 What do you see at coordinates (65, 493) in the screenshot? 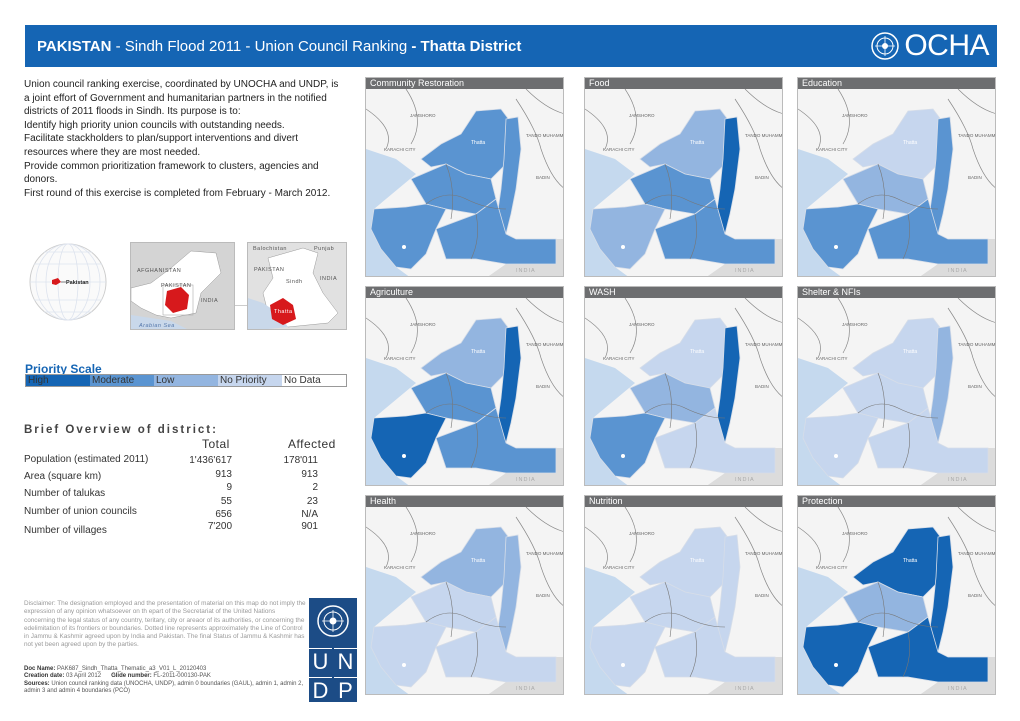
I see `row-label-talukas: Number of talukas` at bounding box center [65, 493].